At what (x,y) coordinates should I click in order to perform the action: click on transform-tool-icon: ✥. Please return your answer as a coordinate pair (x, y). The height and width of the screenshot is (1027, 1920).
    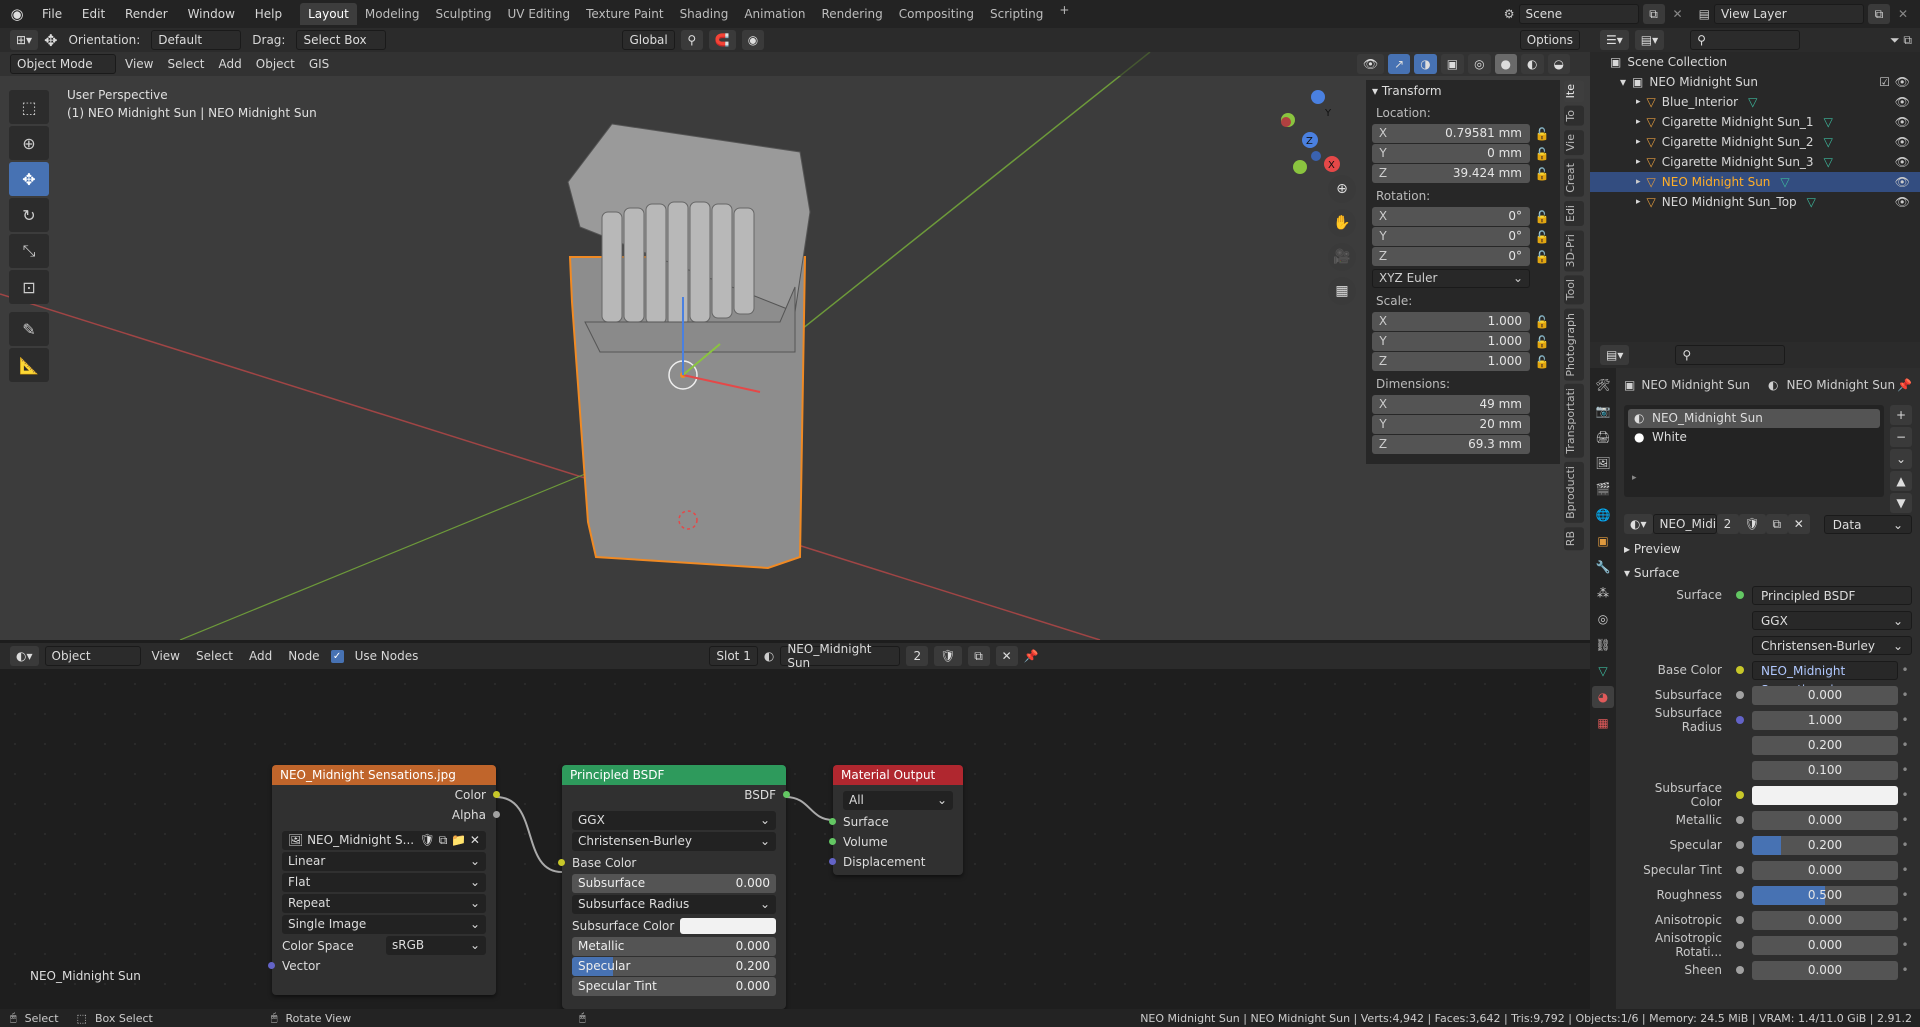
    Looking at the image, I should click on (50, 40).